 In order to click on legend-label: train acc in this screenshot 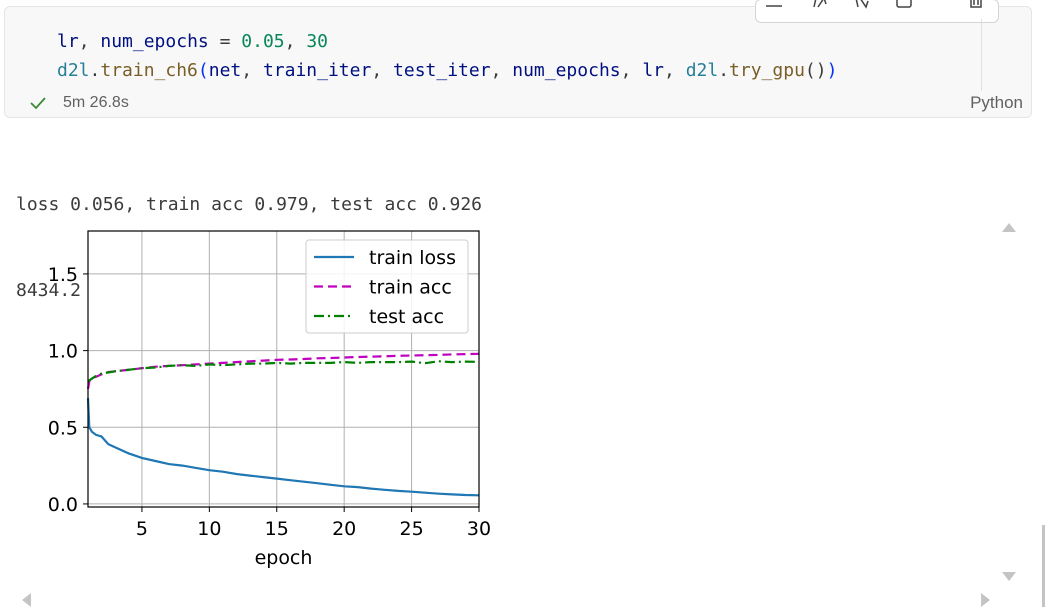, I will do `click(410, 288)`.